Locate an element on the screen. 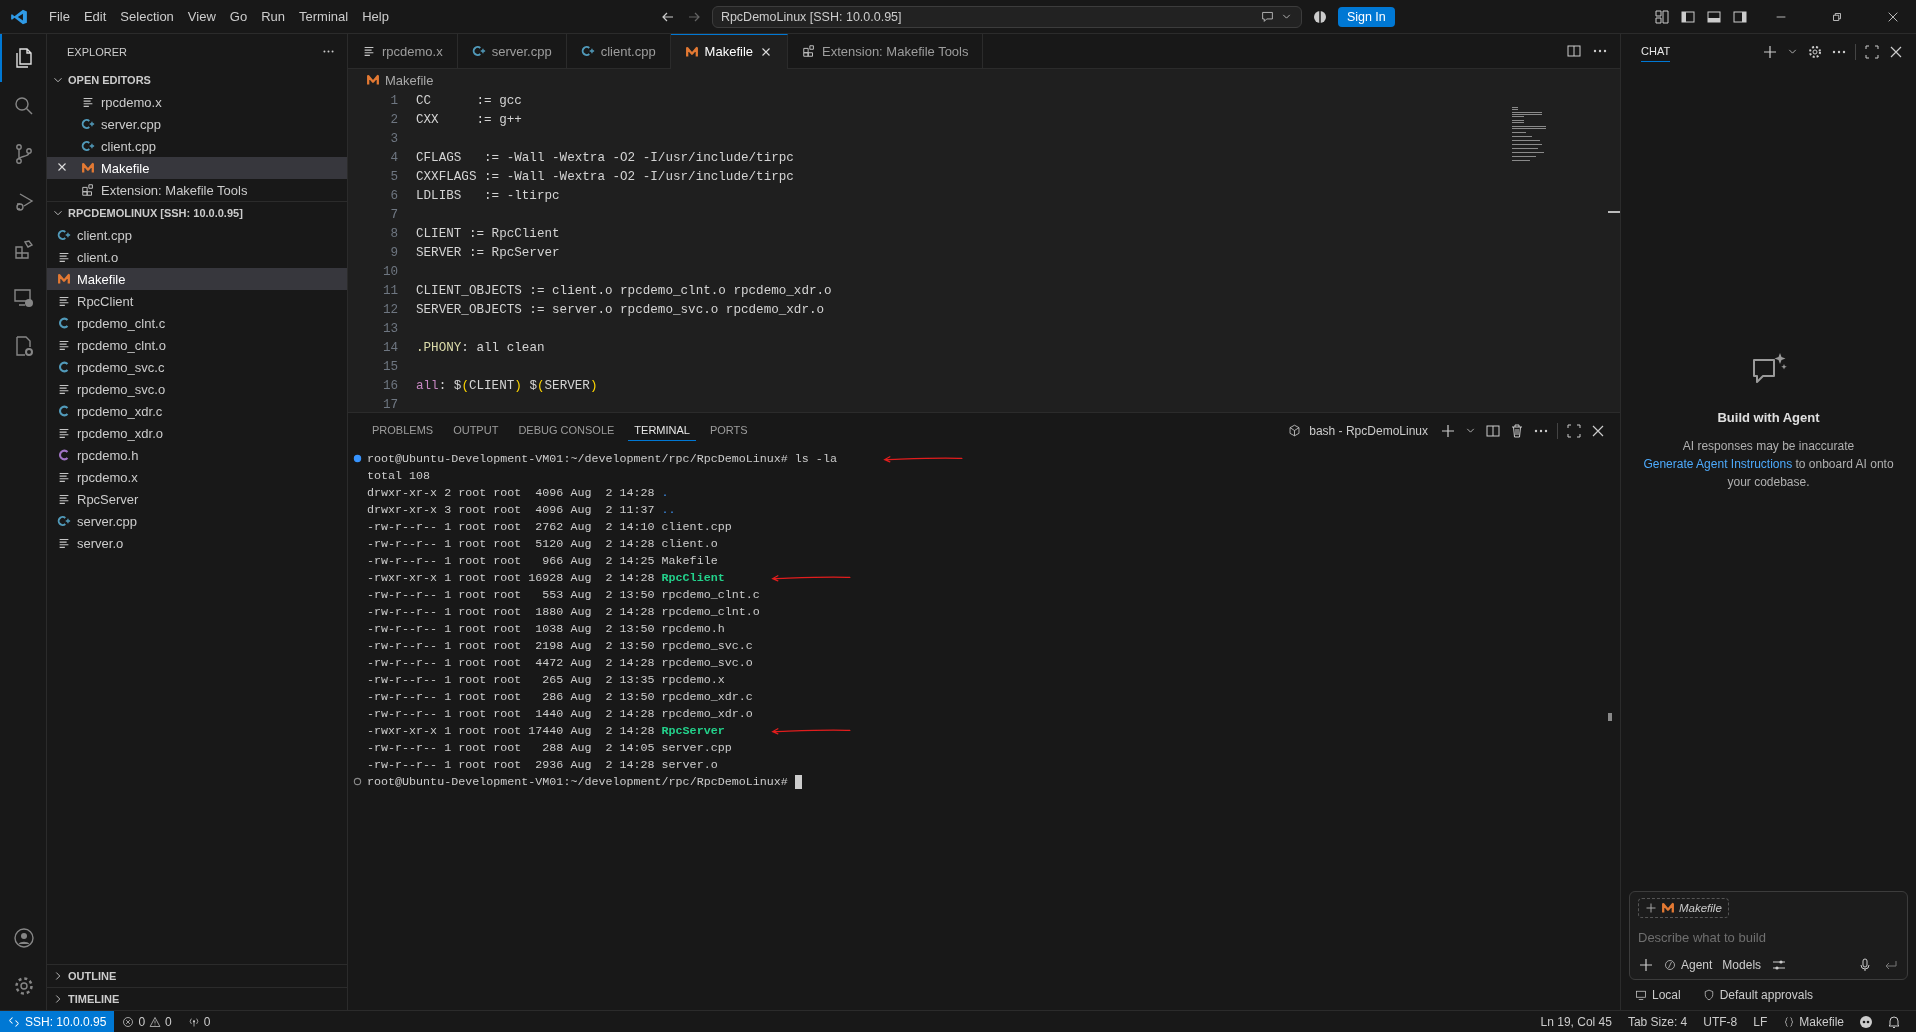 This screenshot has height=1032, width=1916. chat-input-field: Describe what to build is located at coordinates (1768, 937).